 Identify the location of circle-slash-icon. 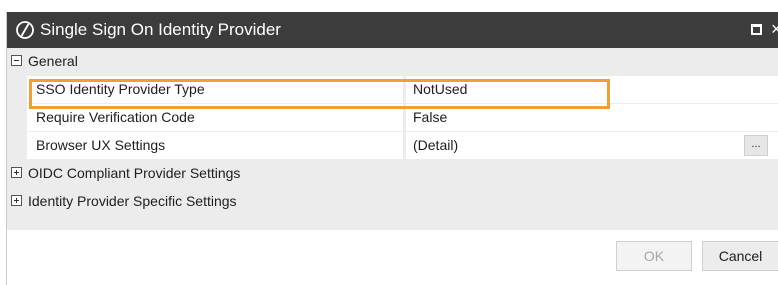
(25, 30).